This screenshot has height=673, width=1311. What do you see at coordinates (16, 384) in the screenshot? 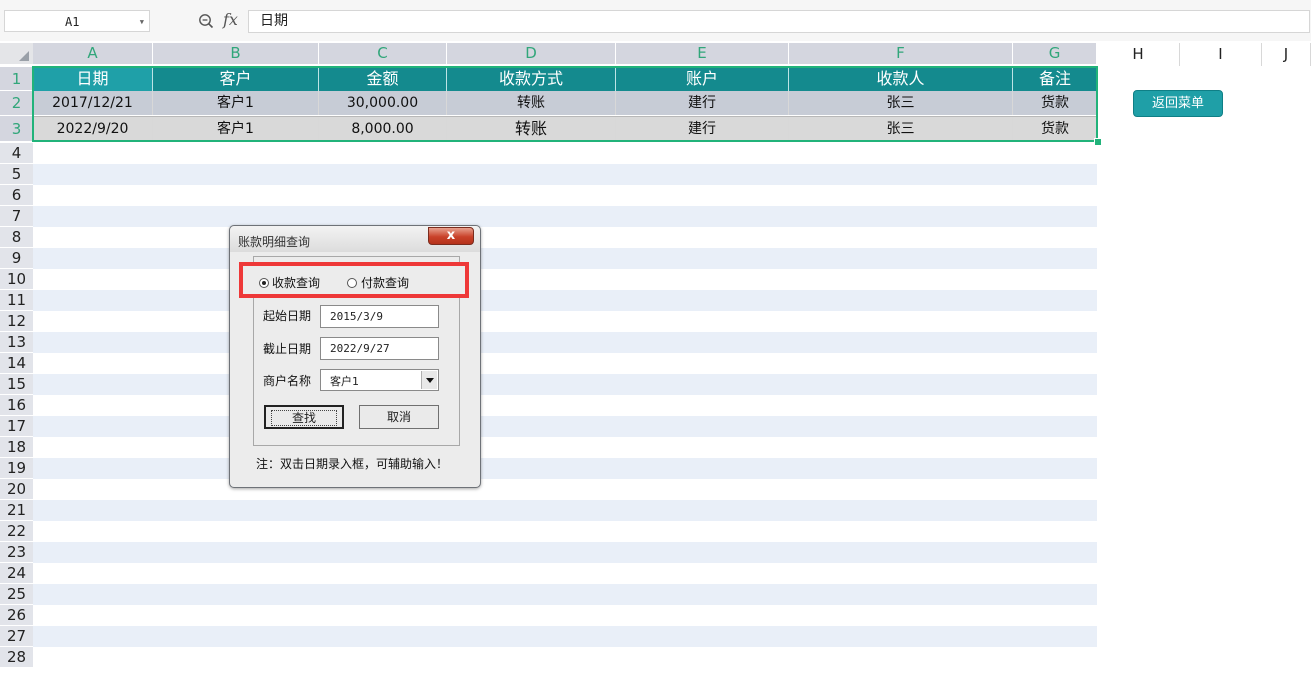
I see `row-header-15: 15` at bounding box center [16, 384].